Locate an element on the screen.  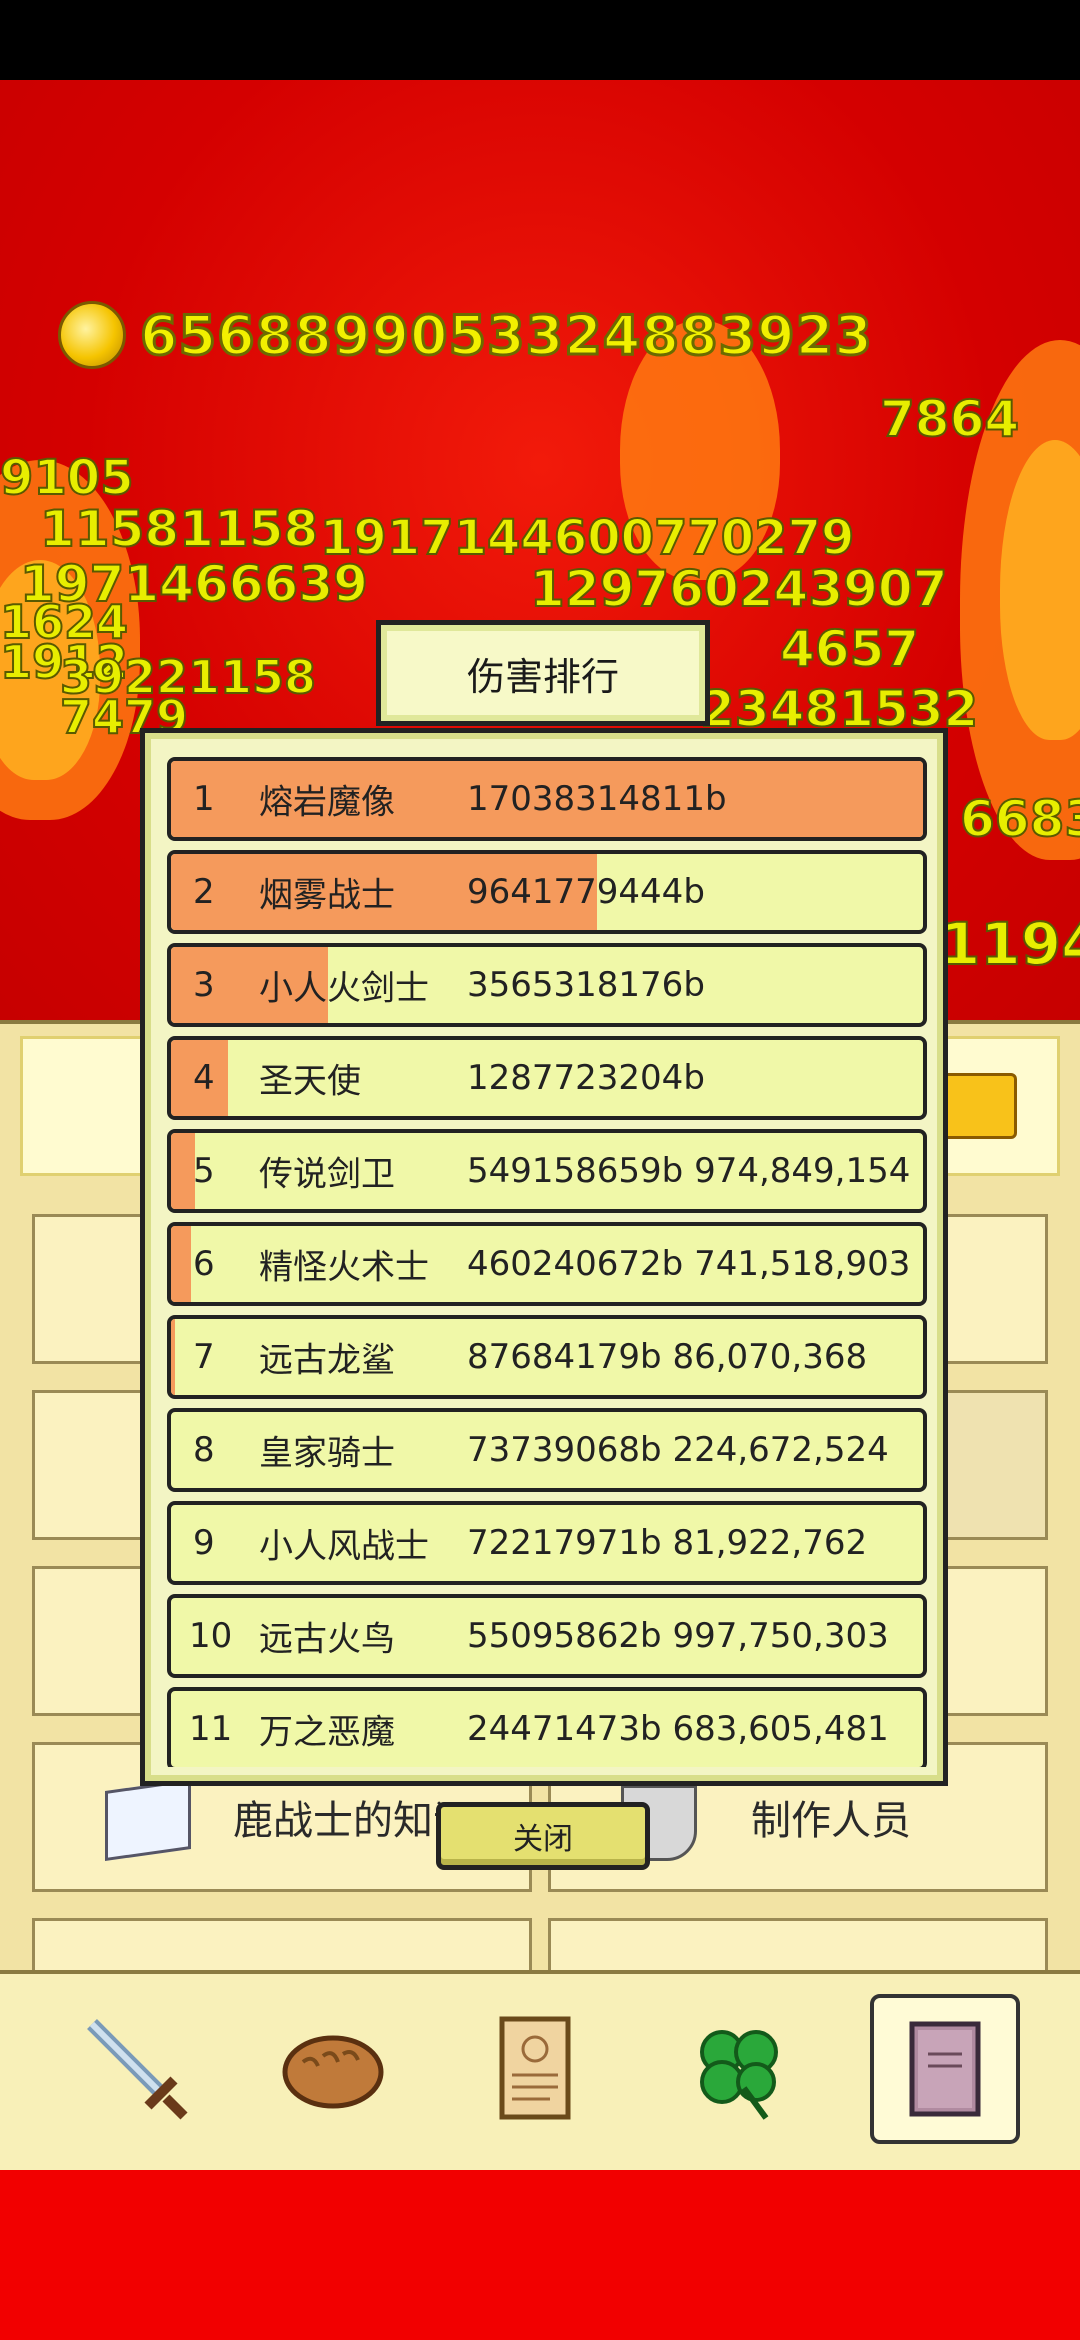
damage-value: 55095862b 997,750,303 is located at coordinates (678, 1636).